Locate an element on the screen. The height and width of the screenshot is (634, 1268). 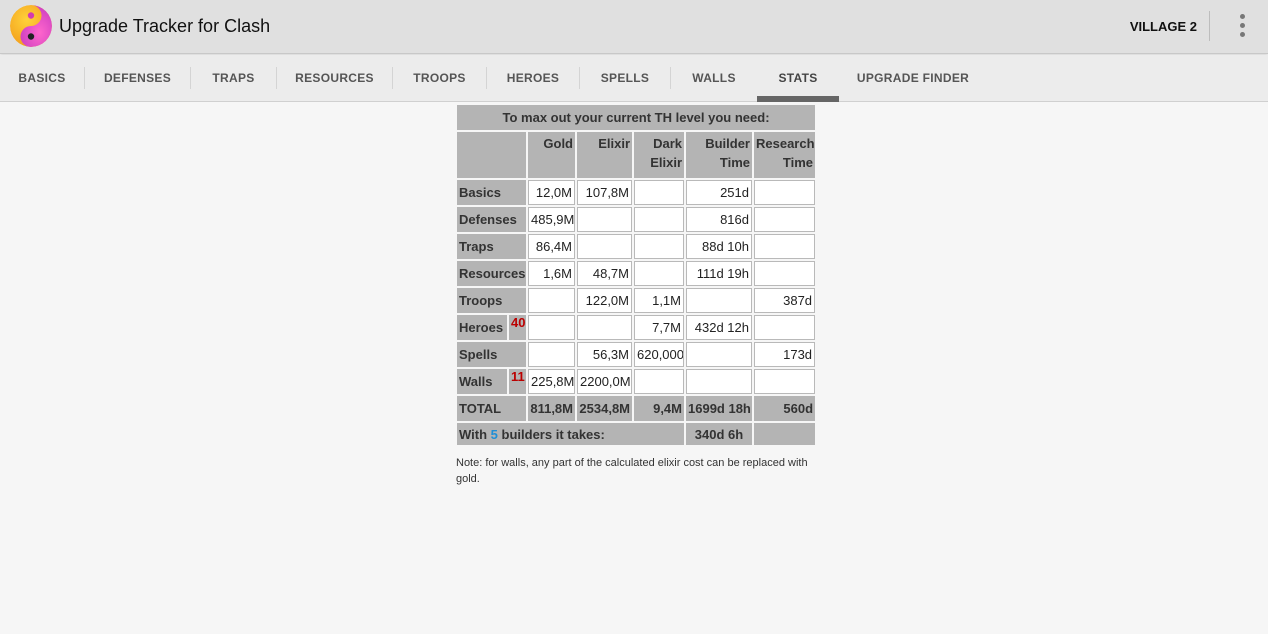
elixir-cell: 48,7M is located at coordinates (604, 273).